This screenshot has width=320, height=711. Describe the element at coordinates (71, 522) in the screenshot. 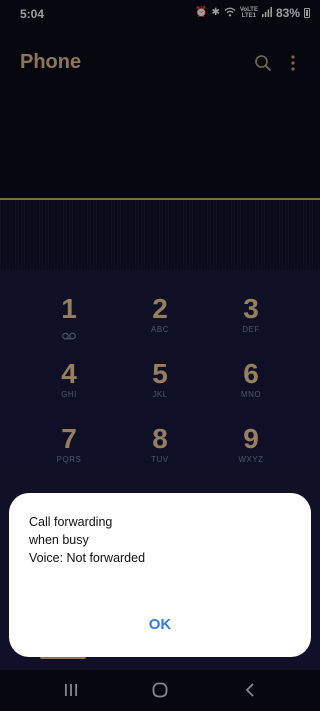

I see `dialog-line-1: Call forwarding` at that location.